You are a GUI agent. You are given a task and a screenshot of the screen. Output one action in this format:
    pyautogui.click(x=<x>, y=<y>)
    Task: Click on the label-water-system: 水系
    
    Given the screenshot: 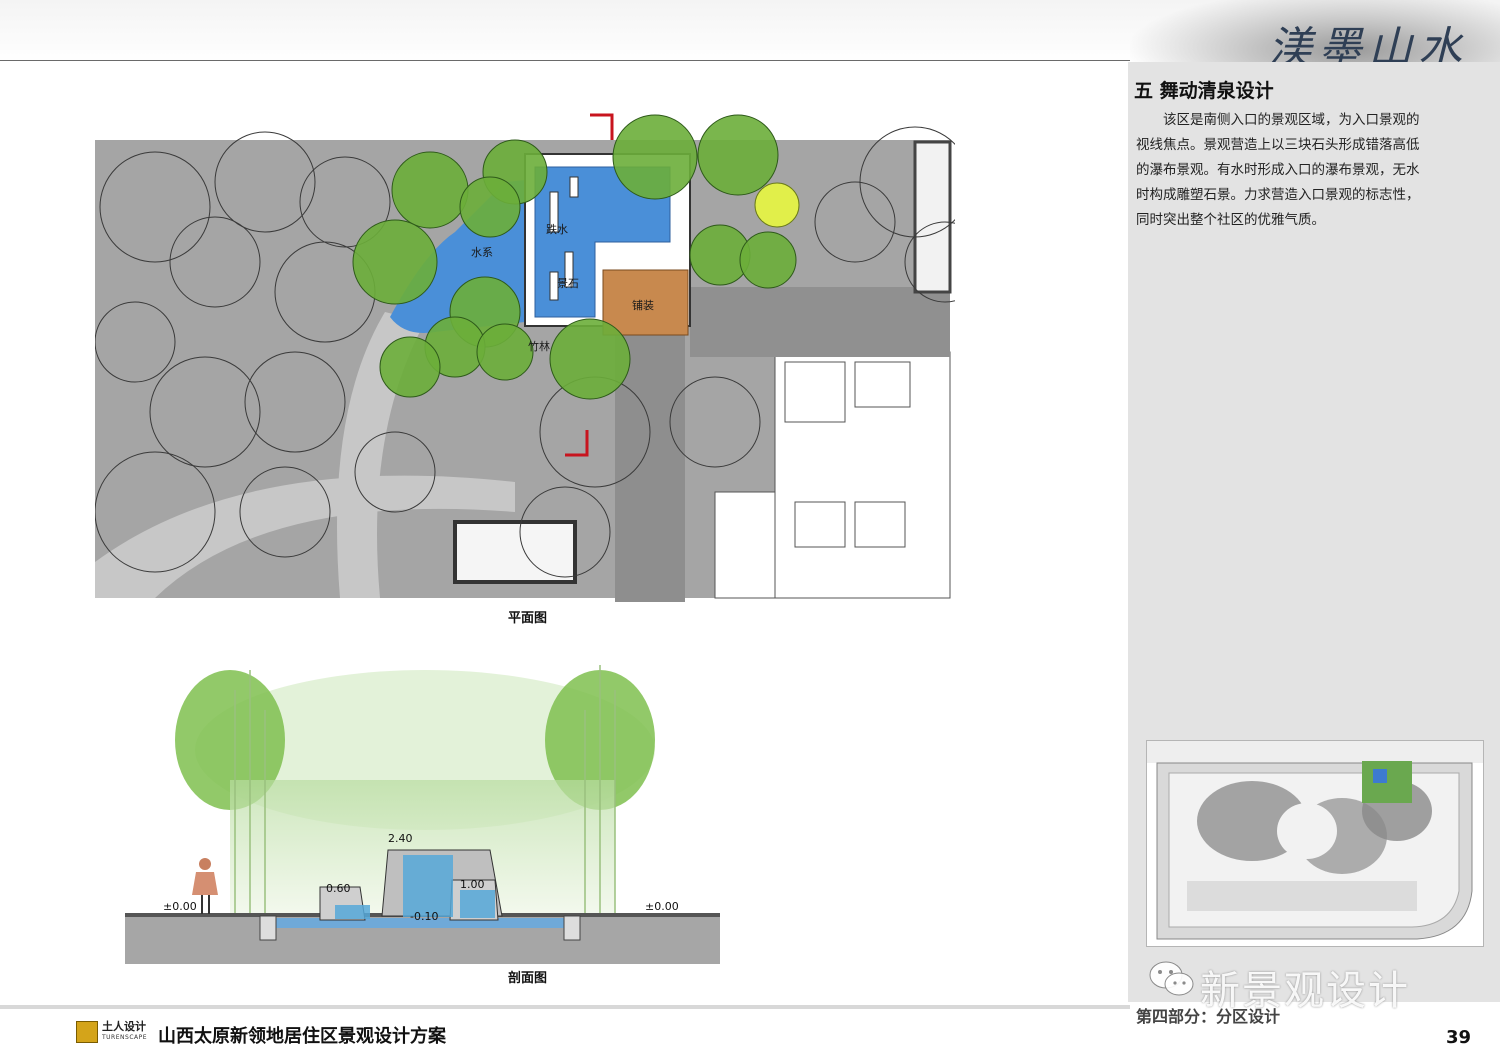 What is the action you would take?
    pyautogui.click(x=482, y=252)
    